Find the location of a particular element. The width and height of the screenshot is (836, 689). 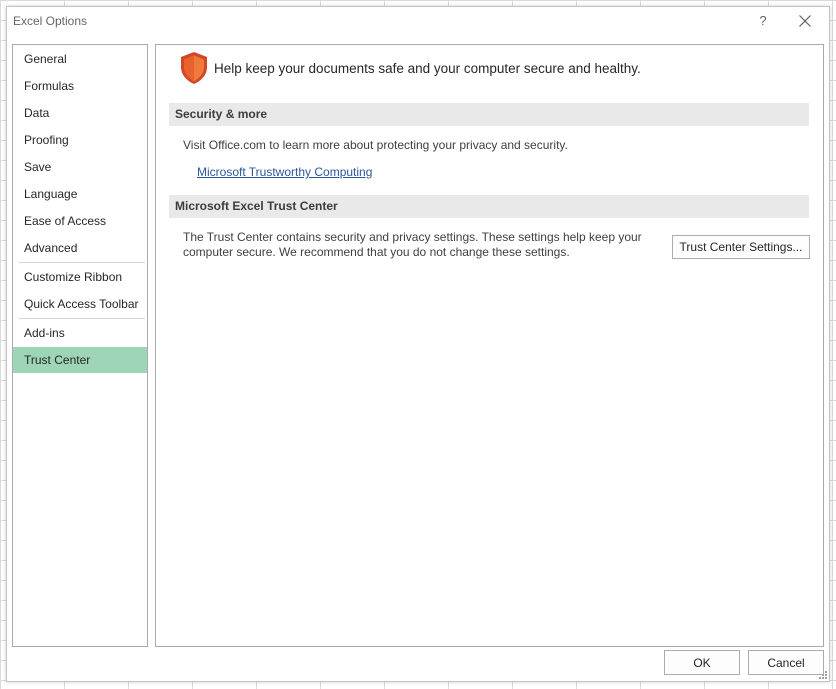

section-title: Security & more is located at coordinates (221, 114).